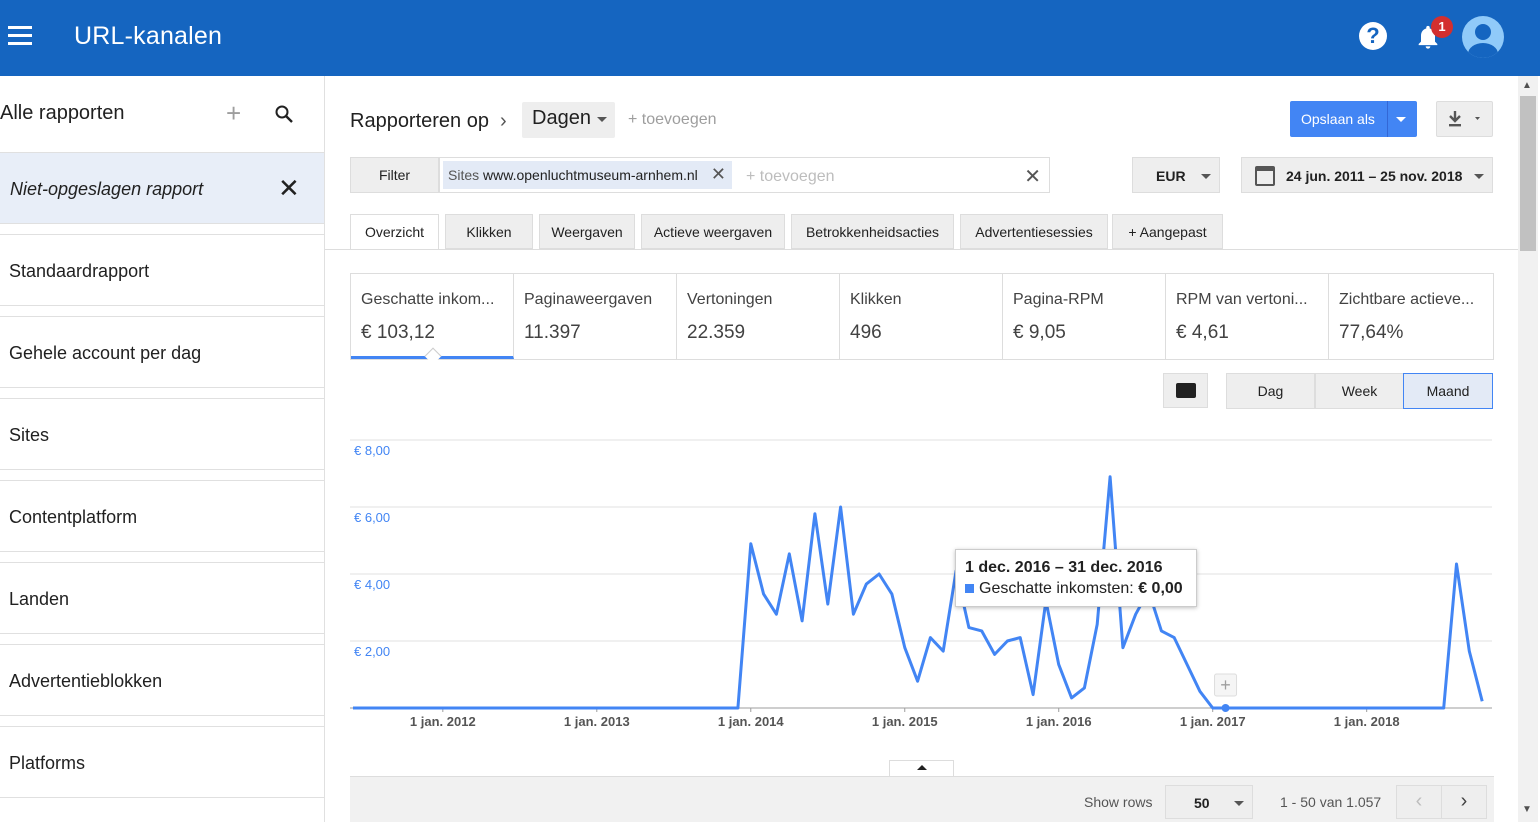 The image size is (1540, 822). Describe the element at coordinates (866, 332) in the screenshot. I see `metric-value: 496` at that location.